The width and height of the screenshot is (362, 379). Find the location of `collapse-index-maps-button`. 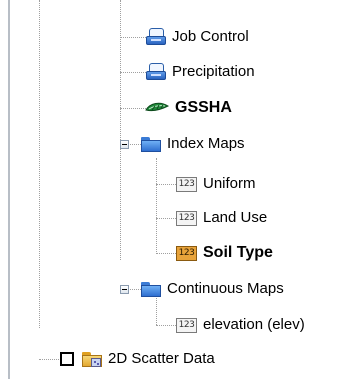

collapse-index-maps-button is located at coordinates (124, 144).